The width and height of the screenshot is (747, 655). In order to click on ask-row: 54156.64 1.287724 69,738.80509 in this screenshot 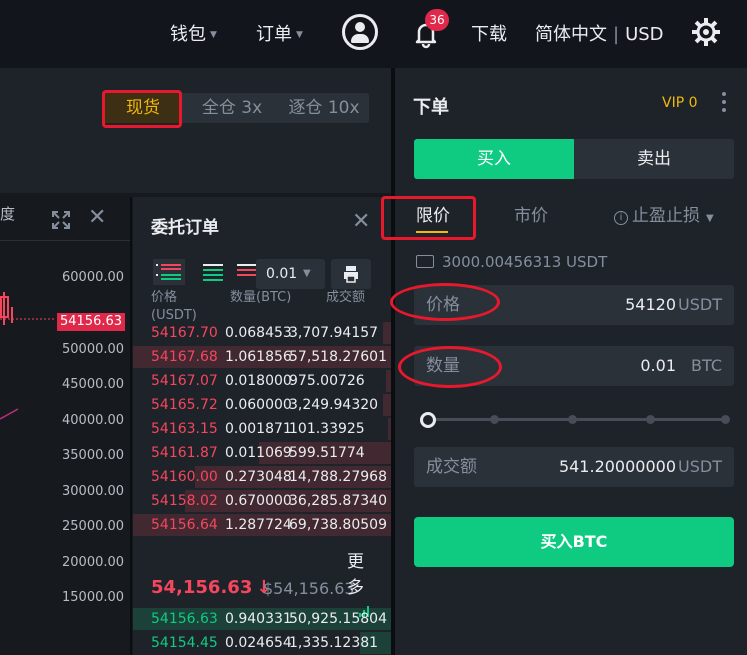, I will do `click(262, 525)`.